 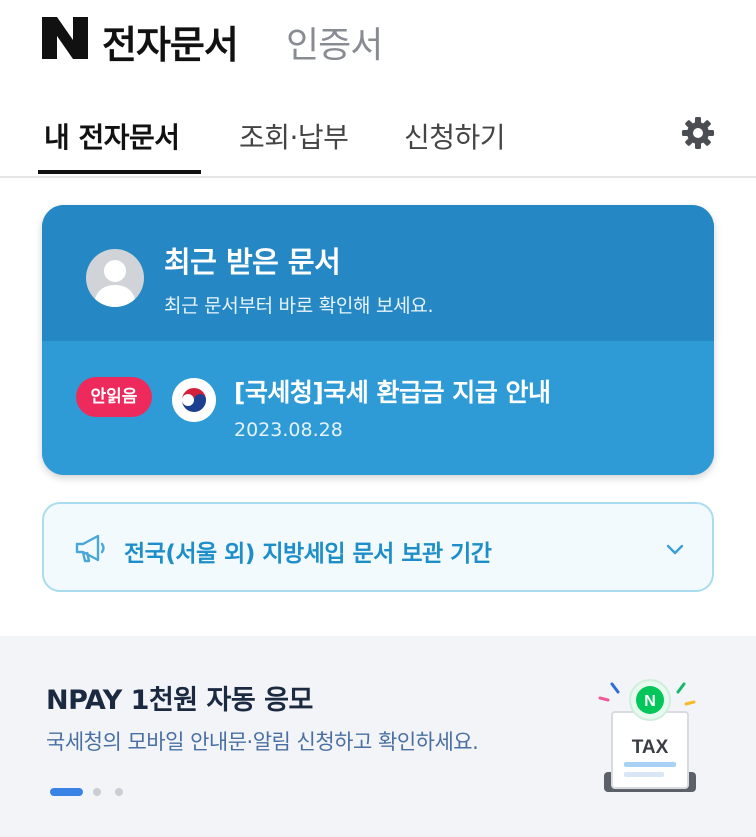 What do you see at coordinates (194, 400) in the screenshot?
I see `nts-emblem-icon` at bounding box center [194, 400].